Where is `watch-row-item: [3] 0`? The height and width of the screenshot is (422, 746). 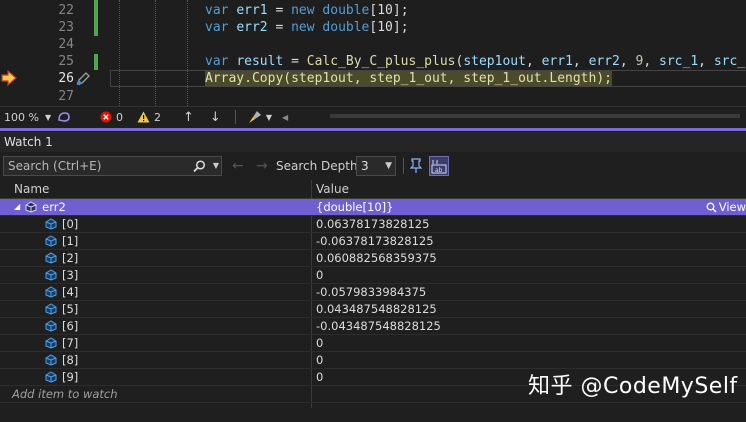
watch-row-item: [3] 0 is located at coordinates (373, 275).